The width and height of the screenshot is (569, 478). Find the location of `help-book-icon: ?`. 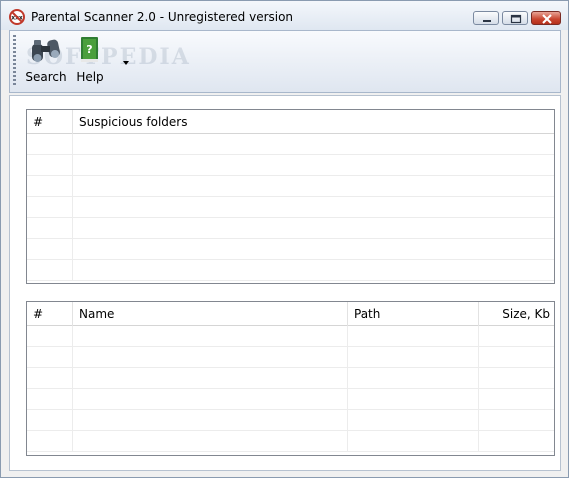

help-book-icon: ? is located at coordinates (89, 49).